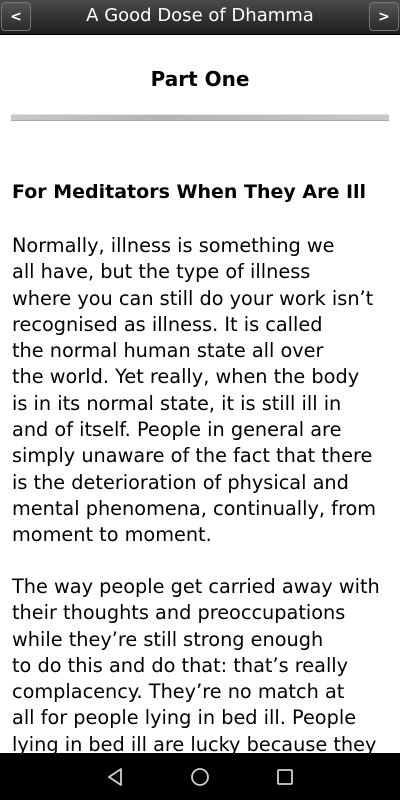  I want to click on circle-home-icon, so click(200, 777).